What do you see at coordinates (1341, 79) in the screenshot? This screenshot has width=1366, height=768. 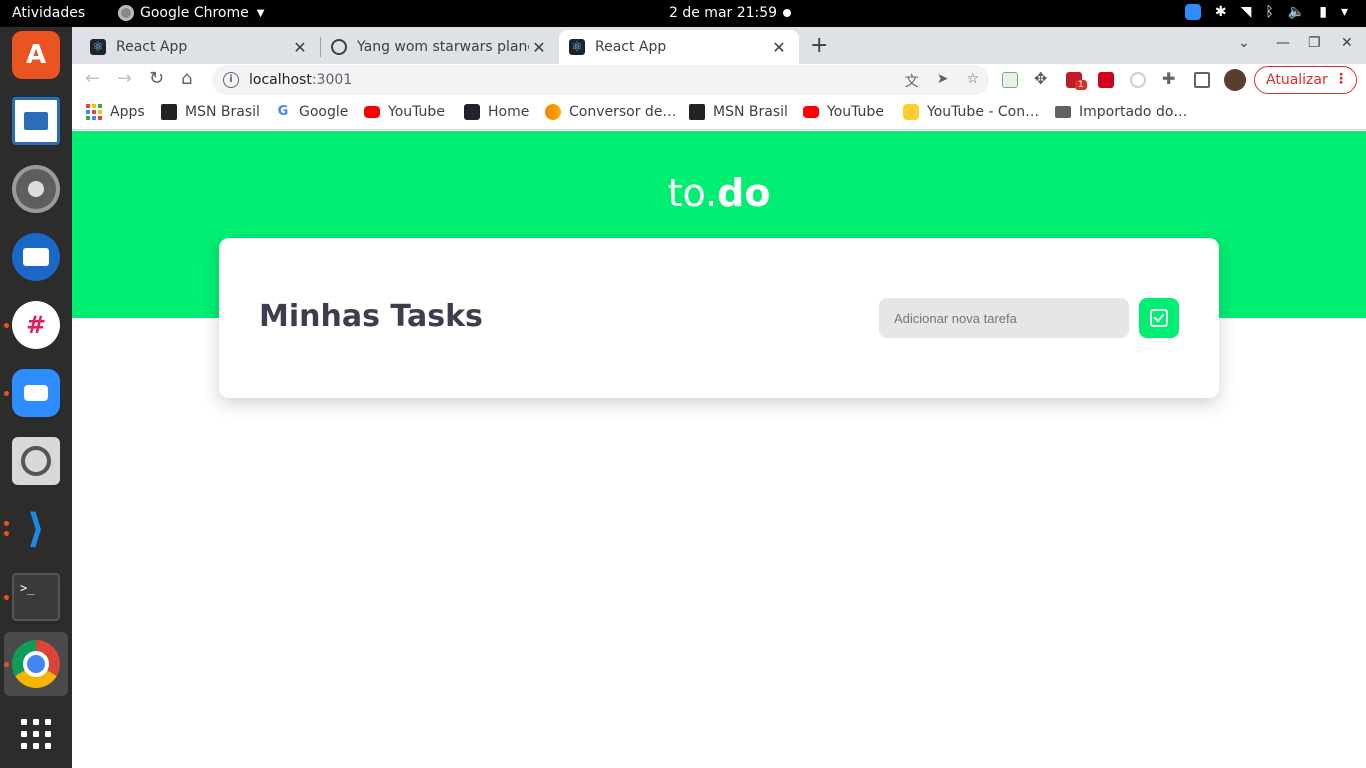 I see `more-menu-icon: ⋮` at bounding box center [1341, 79].